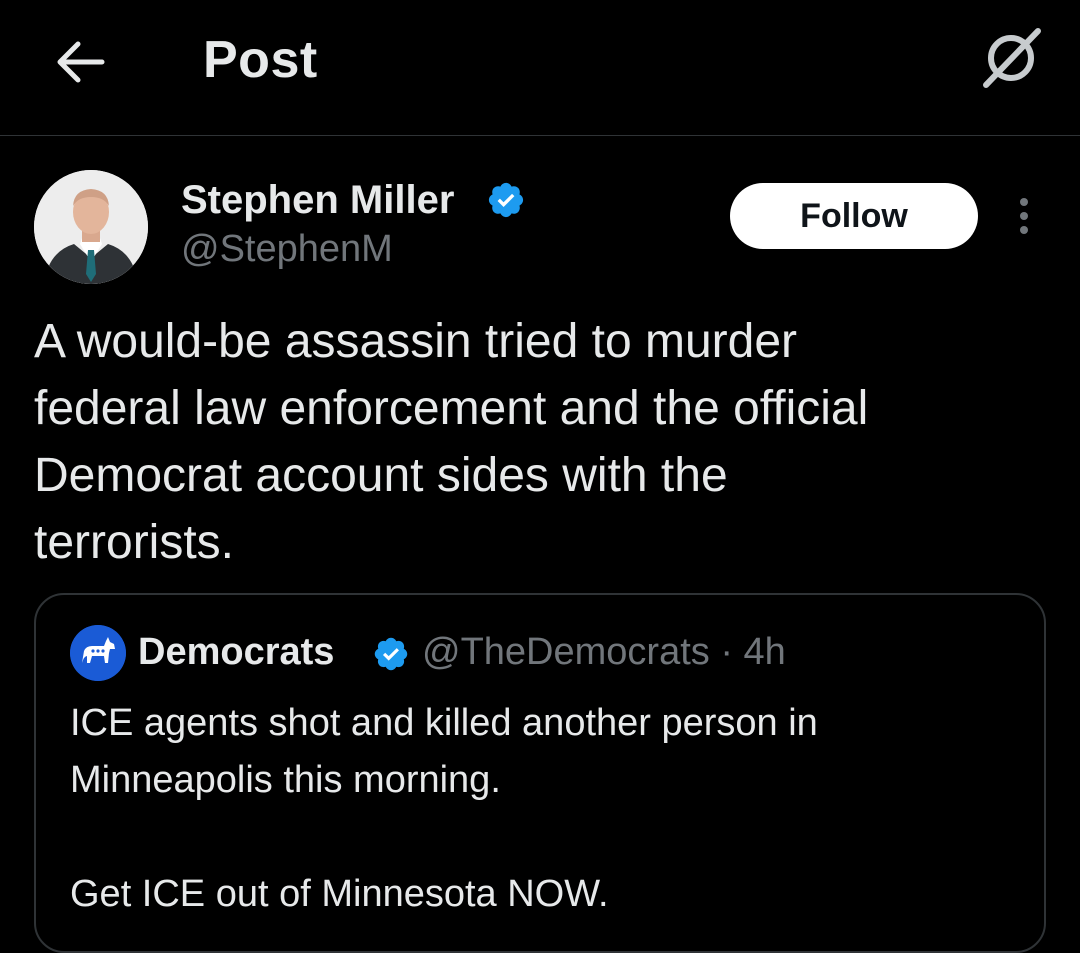 The image size is (1080, 953). I want to click on author-avatar, so click(91, 227).